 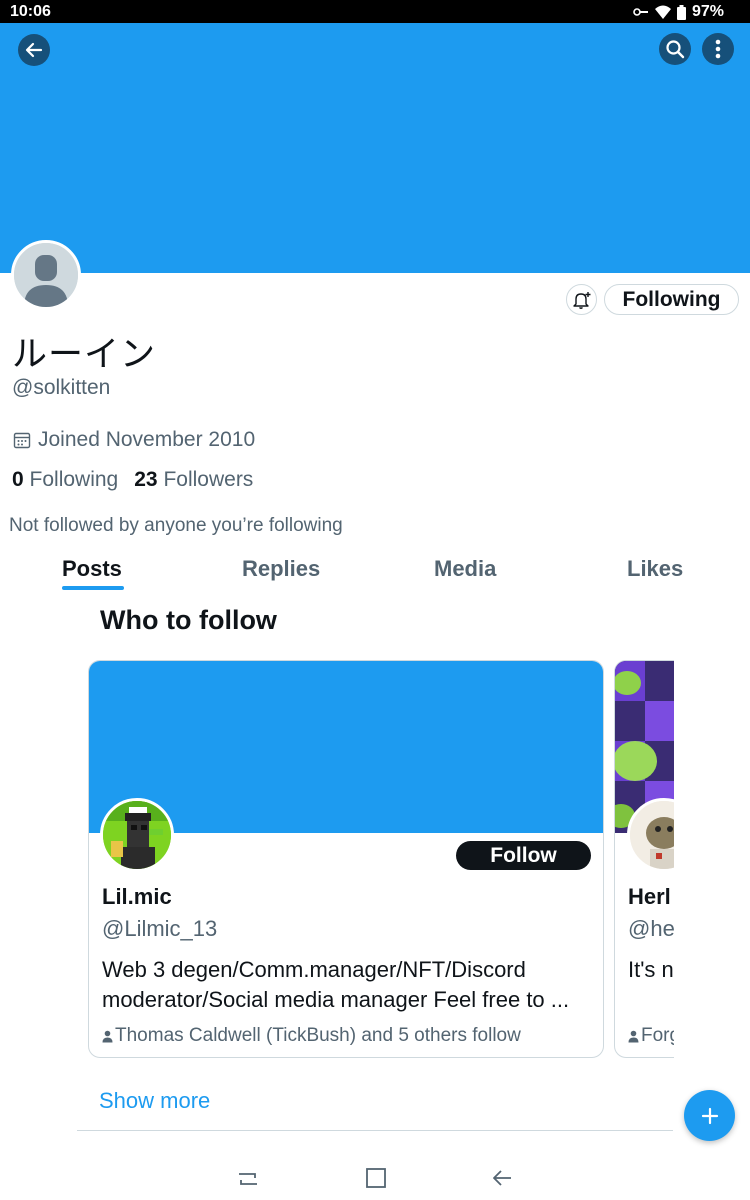 I want to click on suggestion-social-context: Forg, so click(x=651, y=1036).